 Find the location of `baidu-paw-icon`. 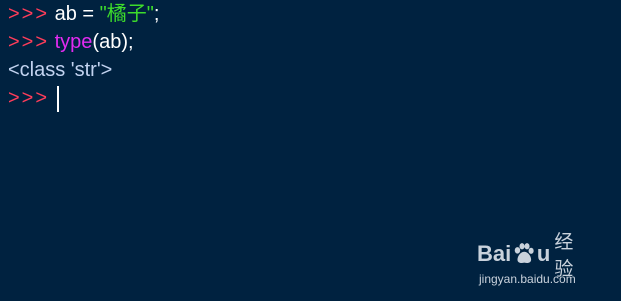

baidu-paw-icon is located at coordinates (524, 253).